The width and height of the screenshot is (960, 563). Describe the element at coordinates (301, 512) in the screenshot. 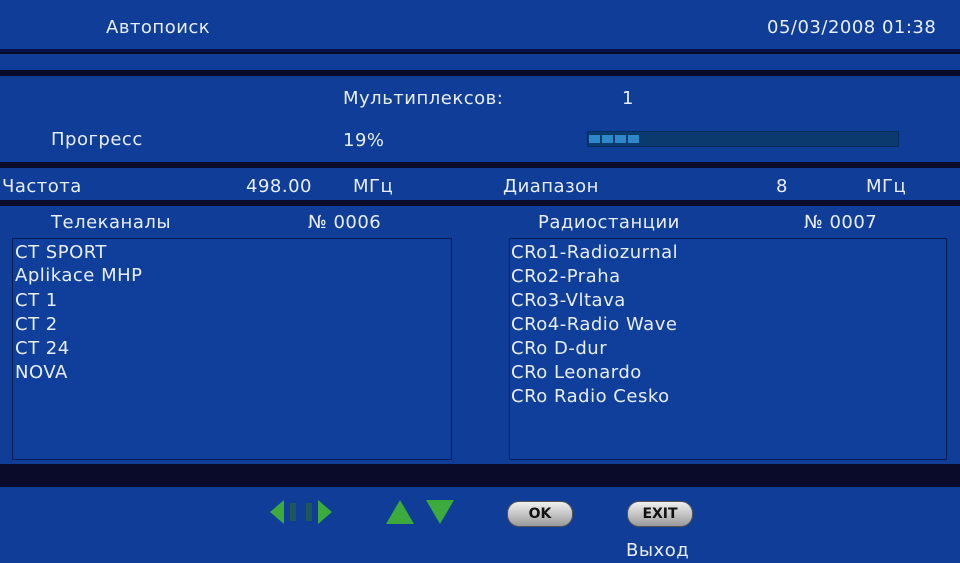

I see `left-right-arrows-icon` at that location.